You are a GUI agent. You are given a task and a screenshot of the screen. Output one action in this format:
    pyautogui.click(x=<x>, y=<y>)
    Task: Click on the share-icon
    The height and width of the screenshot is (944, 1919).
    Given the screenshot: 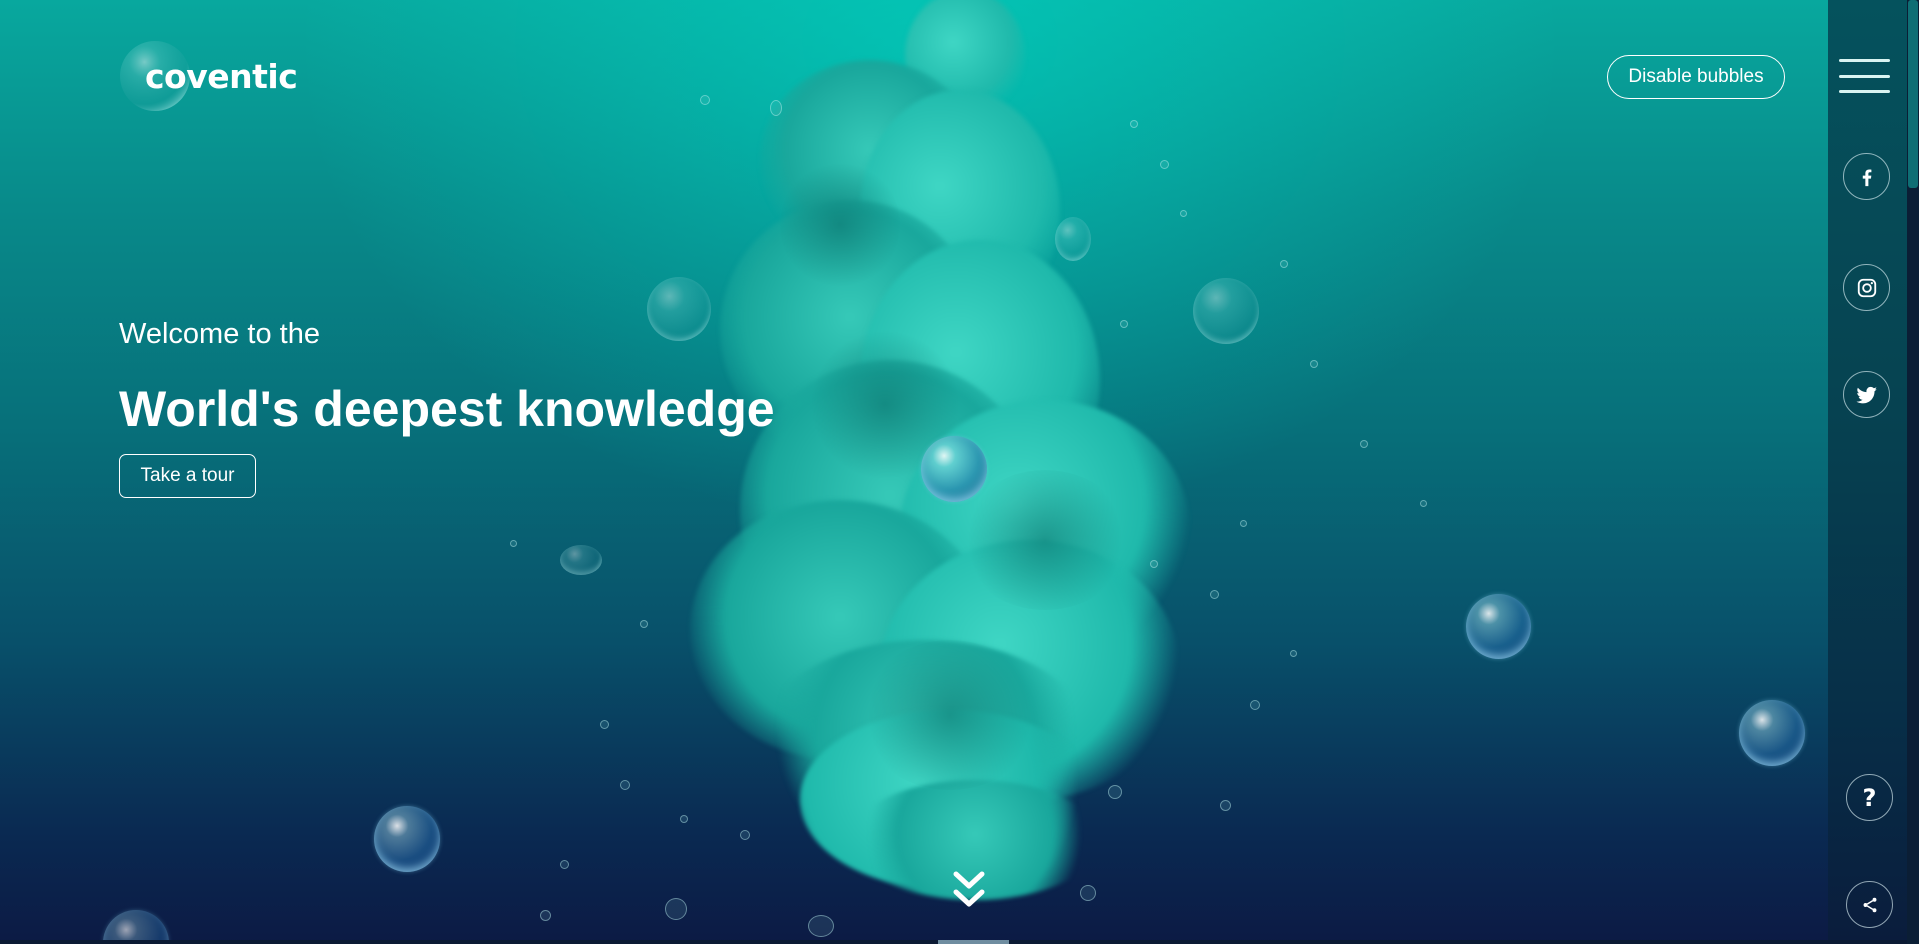 What is the action you would take?
    pyautogui.click(x=1869, y=904)
    